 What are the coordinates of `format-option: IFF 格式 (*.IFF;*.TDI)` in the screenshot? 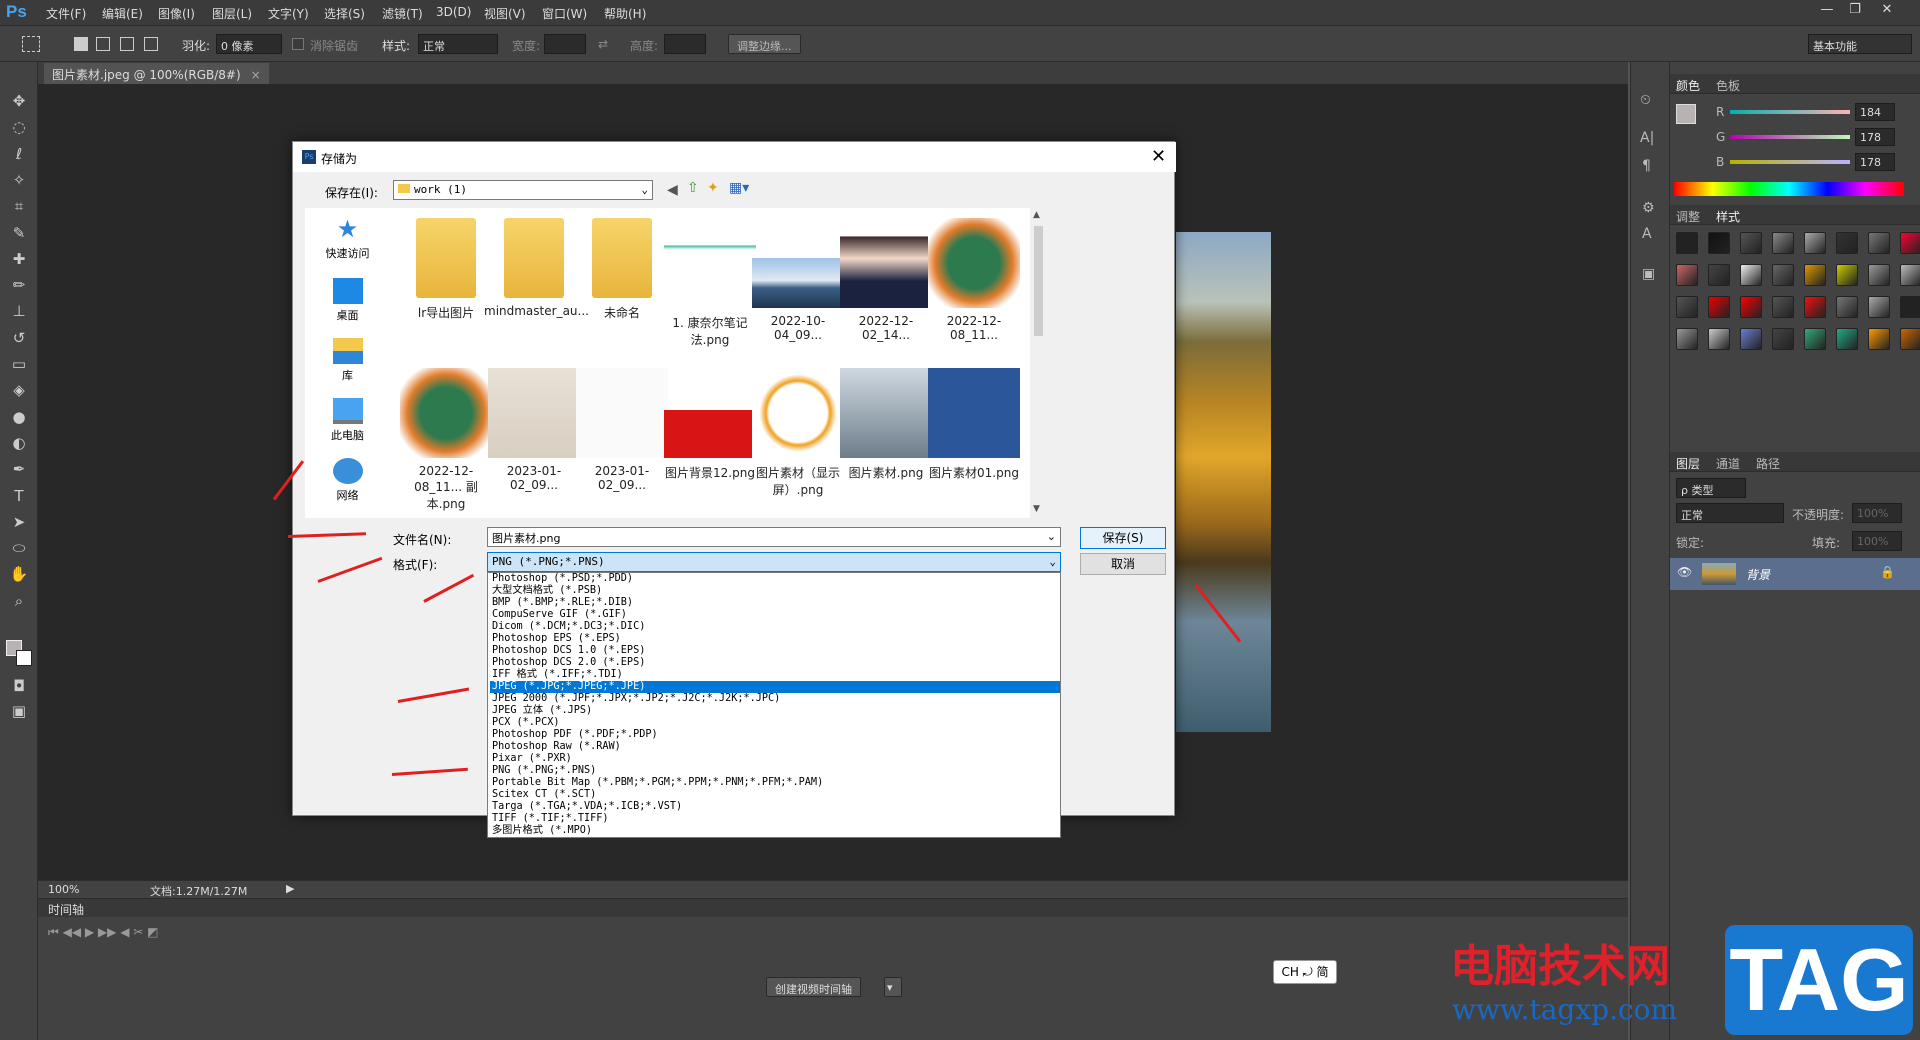 It's located at (775, 675).